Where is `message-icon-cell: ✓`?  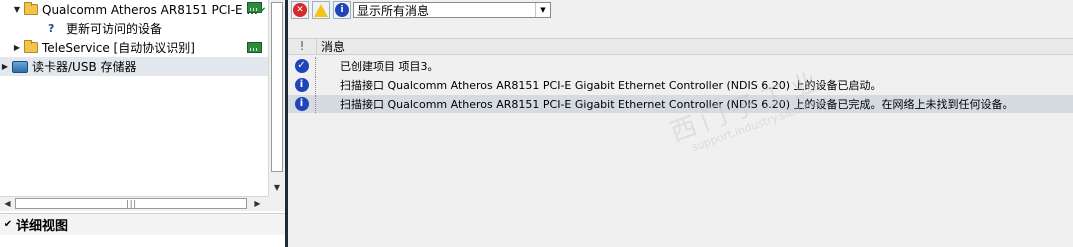
message-icon-cell: ✓ is located at coordinates (302, 66).